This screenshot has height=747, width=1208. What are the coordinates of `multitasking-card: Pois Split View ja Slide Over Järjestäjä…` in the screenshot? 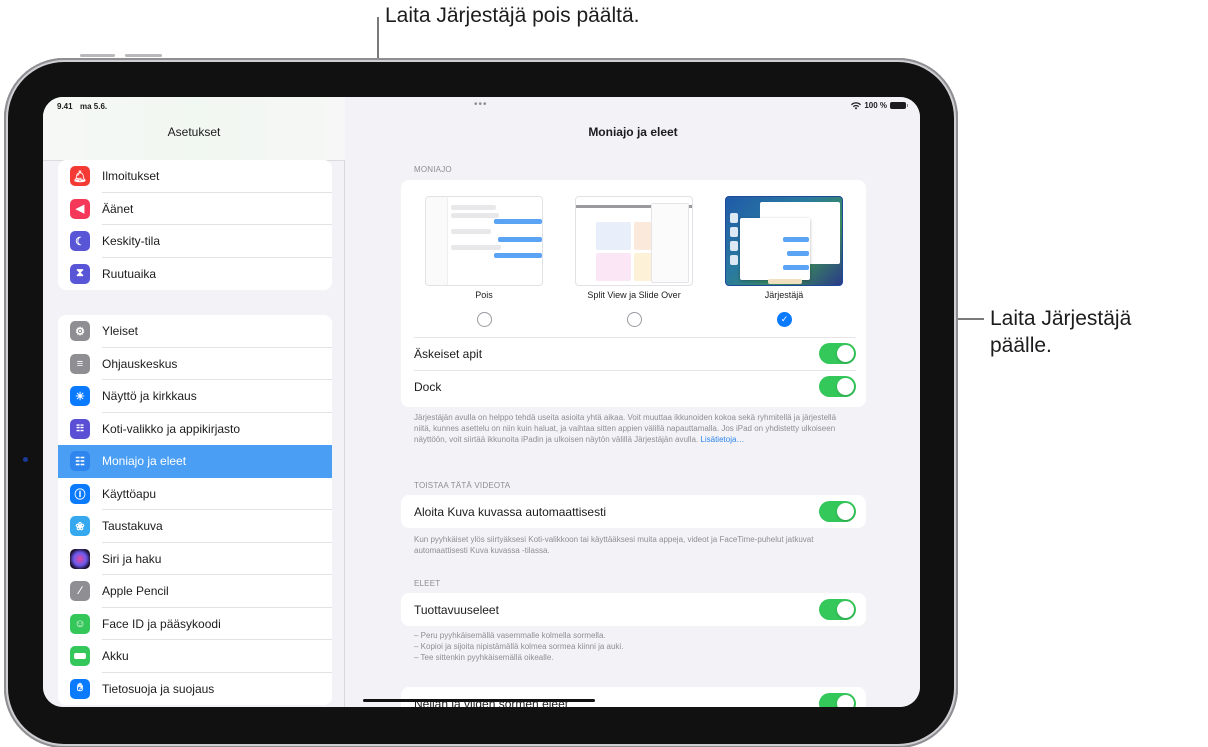 It's located at (633, 293).